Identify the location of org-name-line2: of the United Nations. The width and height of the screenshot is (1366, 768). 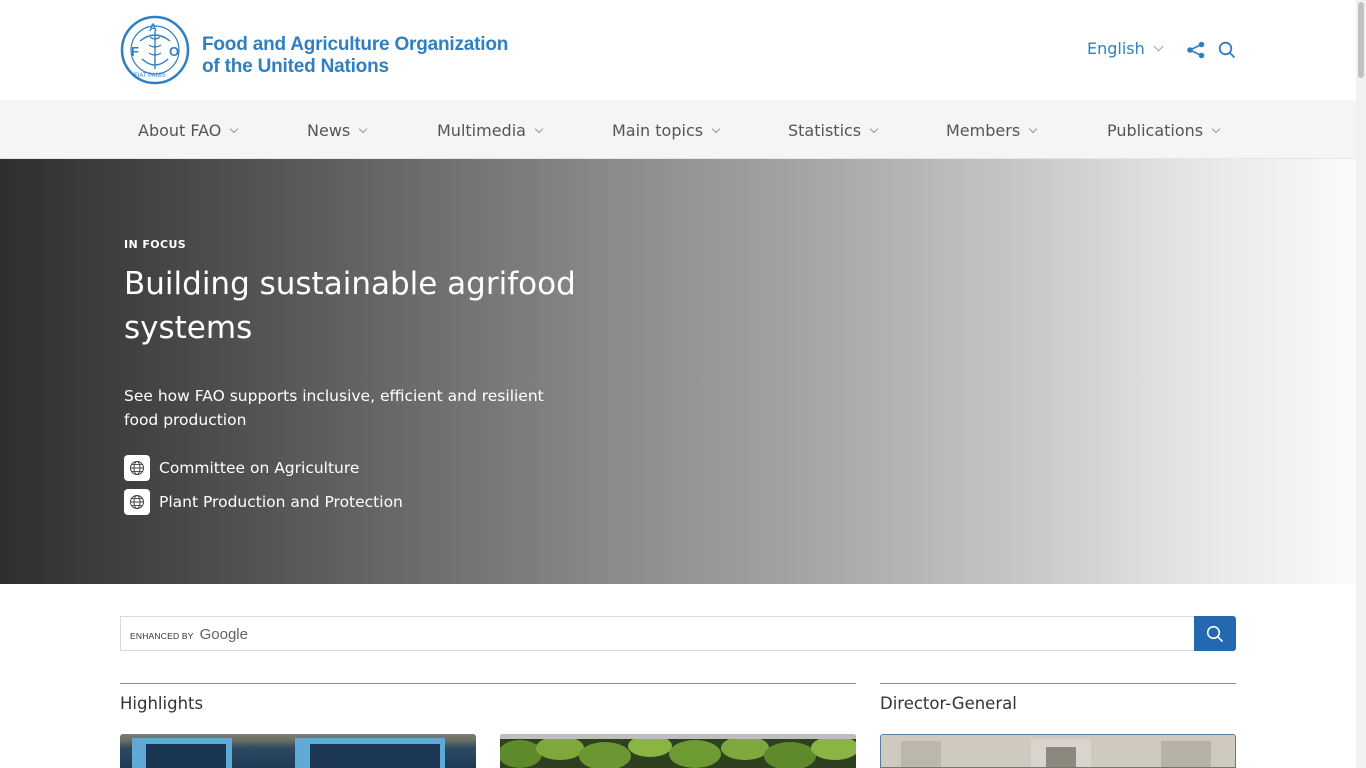
(295, 66).